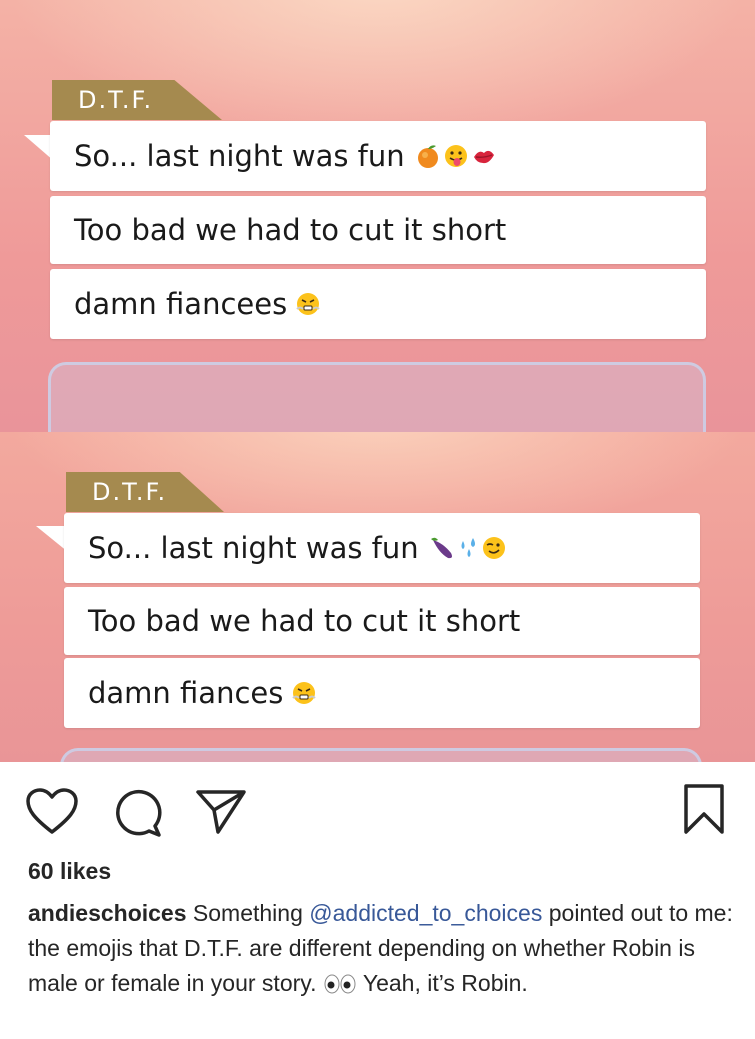 This screenshot has width=755, height=1039. What do you see at coordinates (378, 304) in the screenshot?
I see `message-bubble: damn fiancees` at bounding box center [378, 304].